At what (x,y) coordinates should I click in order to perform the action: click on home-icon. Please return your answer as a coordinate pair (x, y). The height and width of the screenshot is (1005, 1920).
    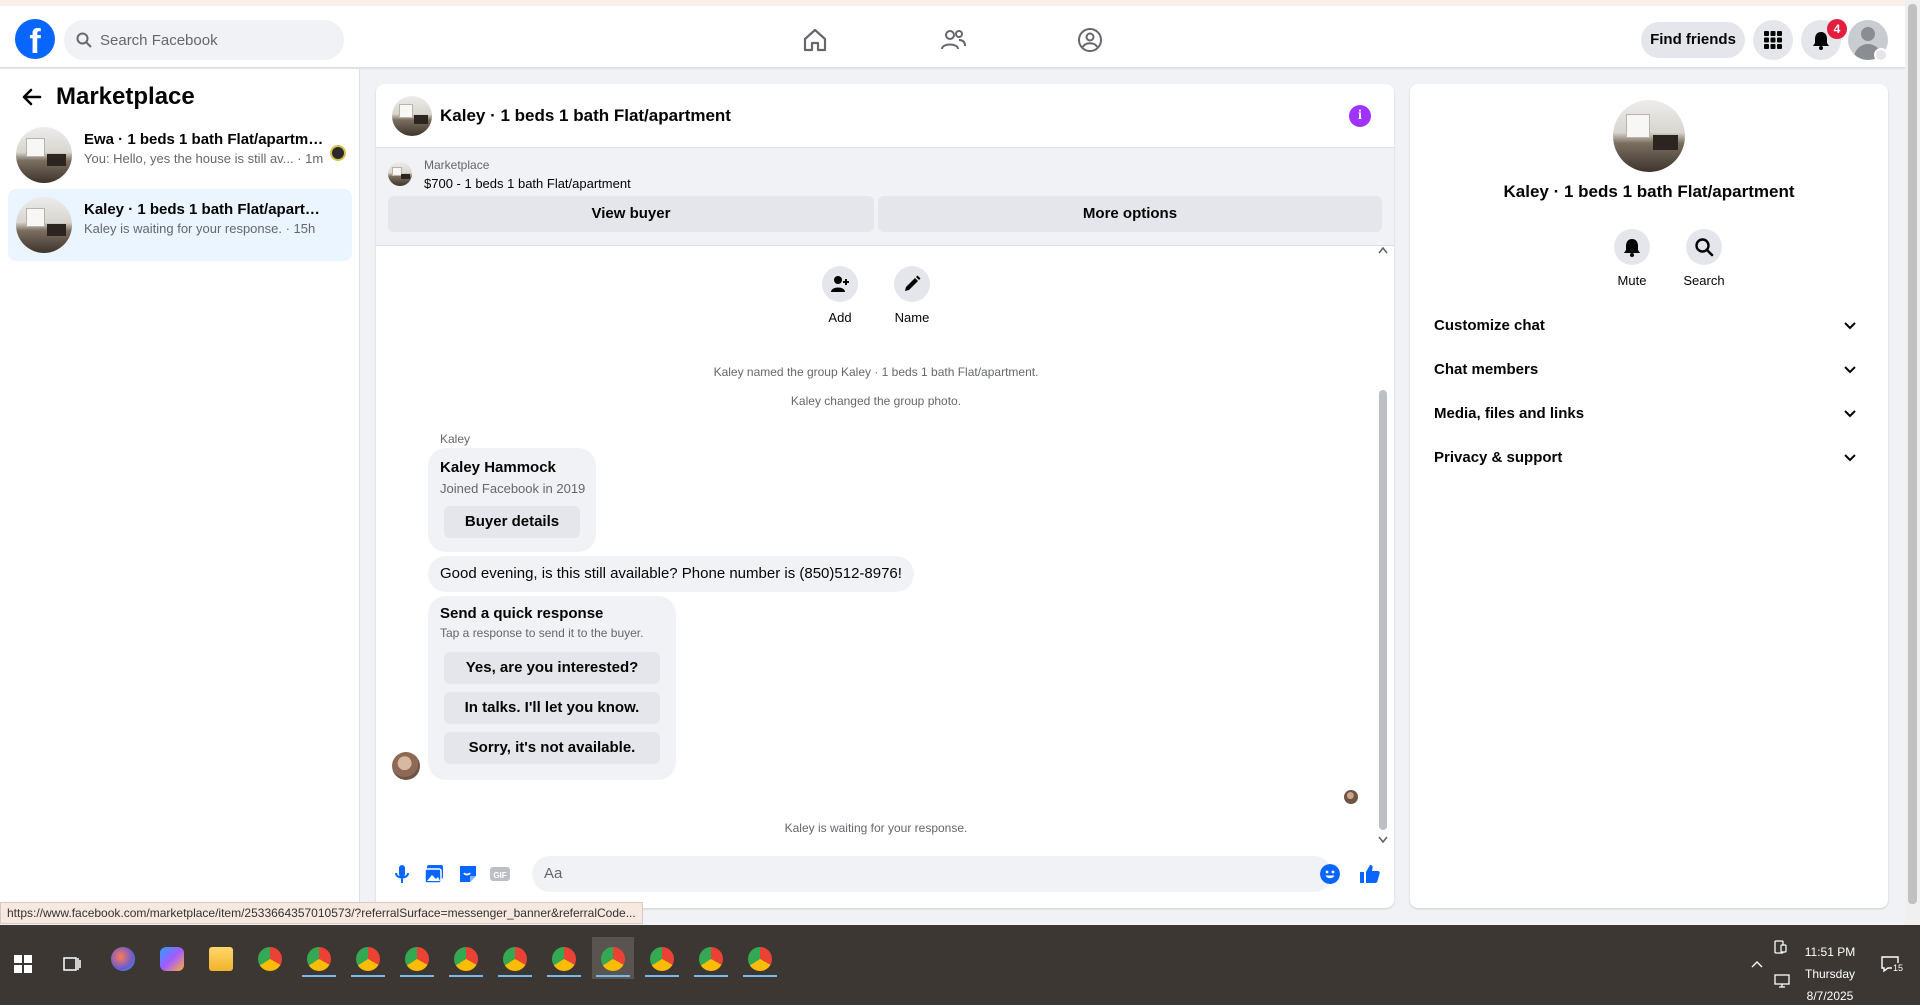
    Looking at the image, I should click on (815, 40).